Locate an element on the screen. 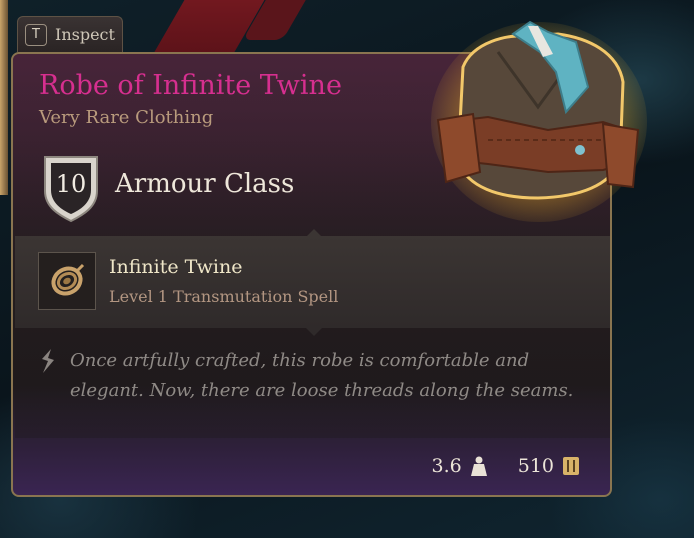 The width and height of the screenshot is (694, 538). spell-level: Level 1 Transmutation Spell is located at coordinates (224, 296).